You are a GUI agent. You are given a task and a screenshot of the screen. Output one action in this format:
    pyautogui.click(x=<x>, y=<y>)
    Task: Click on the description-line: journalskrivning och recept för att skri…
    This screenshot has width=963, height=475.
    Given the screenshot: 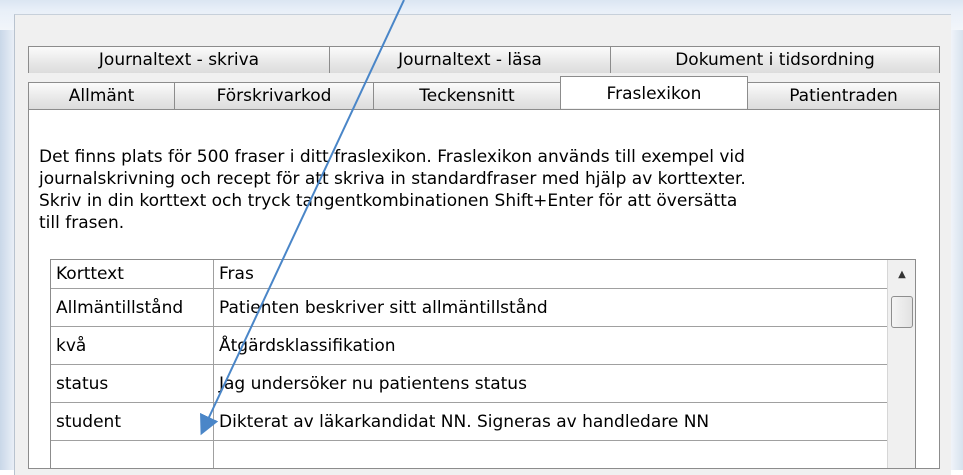 What is the action you would take?
    pyautogui.click(x=392, y=179)
    